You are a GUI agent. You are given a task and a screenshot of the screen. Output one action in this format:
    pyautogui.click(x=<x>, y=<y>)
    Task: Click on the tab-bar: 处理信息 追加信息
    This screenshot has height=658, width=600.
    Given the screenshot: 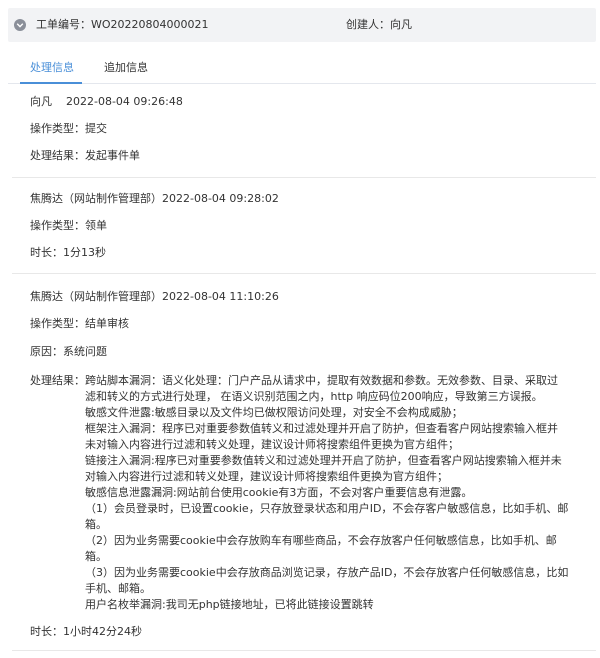 What is the action you would take?
    pyautogui.click(x=302, y=68)
    